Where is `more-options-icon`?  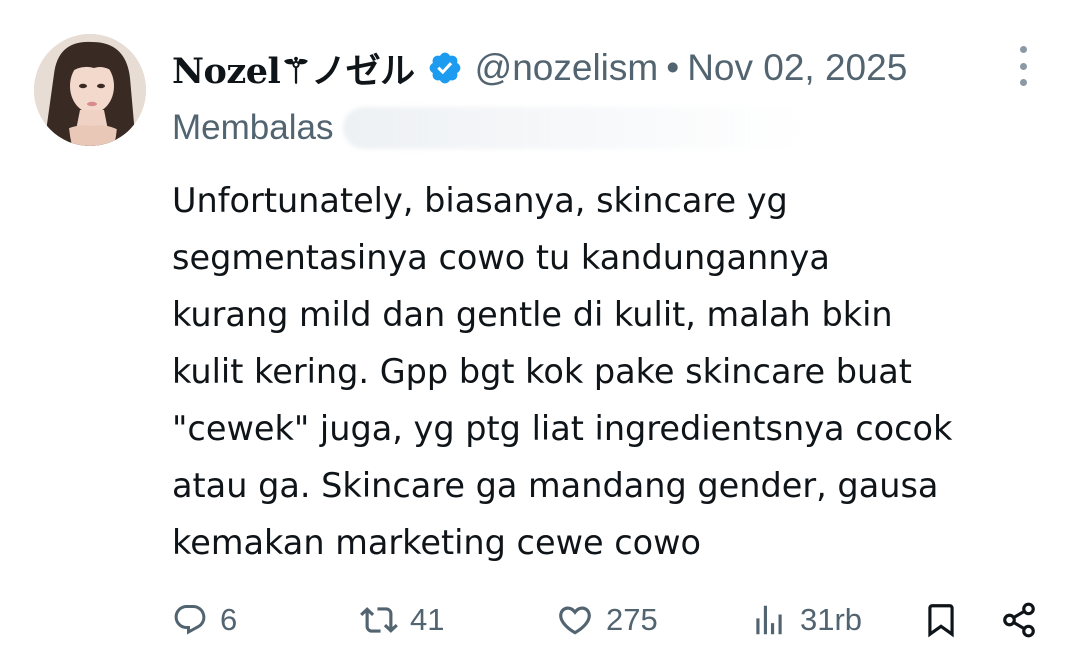 more-options-icon is located at coordinates (1023, 66).